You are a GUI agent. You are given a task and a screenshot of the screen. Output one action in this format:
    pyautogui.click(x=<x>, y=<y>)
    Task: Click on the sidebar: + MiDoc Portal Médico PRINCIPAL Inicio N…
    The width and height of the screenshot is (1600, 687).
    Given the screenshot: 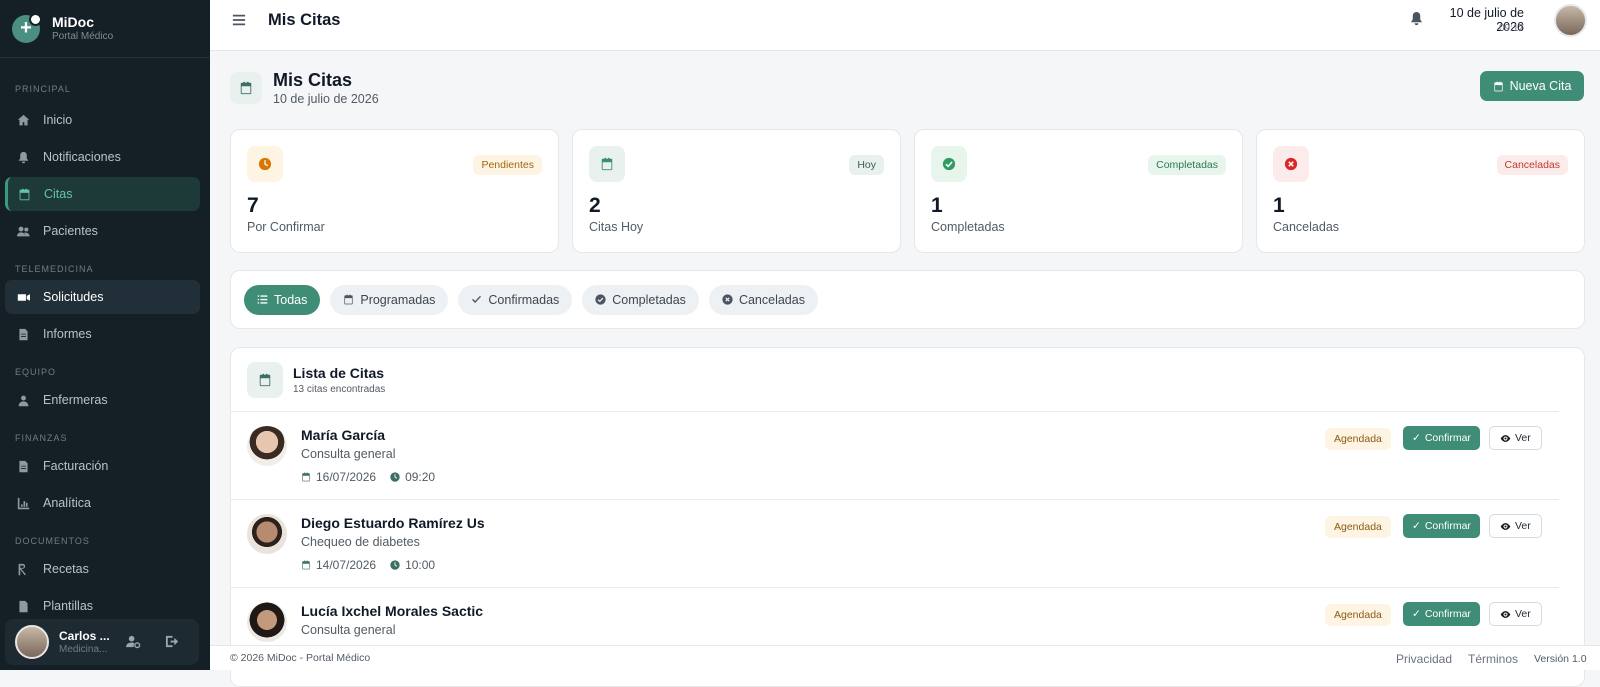 What is the action you would take?
    pyautogui.click(x=105, y=335)
    